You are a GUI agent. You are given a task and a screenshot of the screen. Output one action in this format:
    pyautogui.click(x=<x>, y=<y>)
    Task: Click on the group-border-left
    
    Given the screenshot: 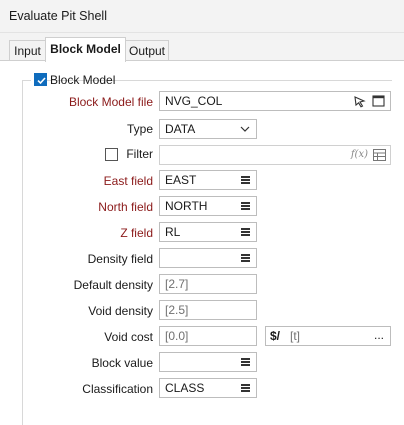 What is the action you would take?
    pyautogui.click(x=22, y=252)
    